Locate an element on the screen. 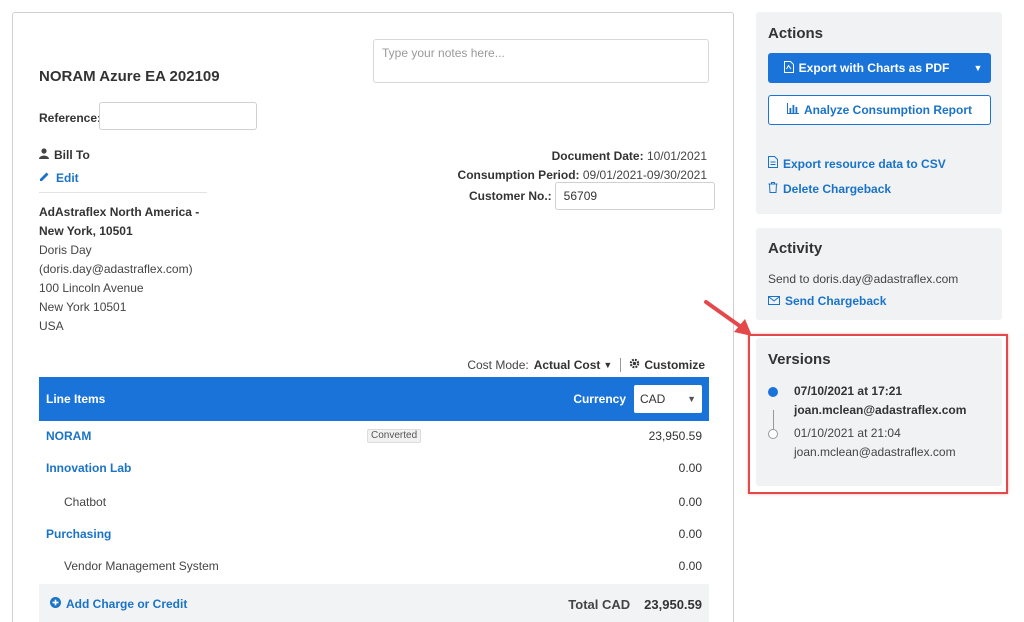 The width and height of the screenshot is (1024, 622). pdf-file-icon is located at coordinates (788, 68).